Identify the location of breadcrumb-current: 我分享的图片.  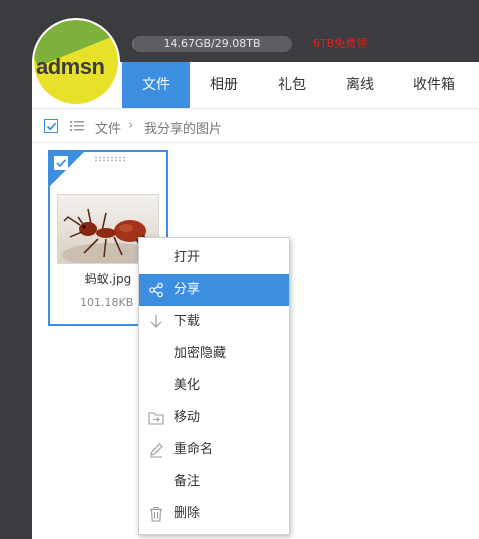
(183, 129).